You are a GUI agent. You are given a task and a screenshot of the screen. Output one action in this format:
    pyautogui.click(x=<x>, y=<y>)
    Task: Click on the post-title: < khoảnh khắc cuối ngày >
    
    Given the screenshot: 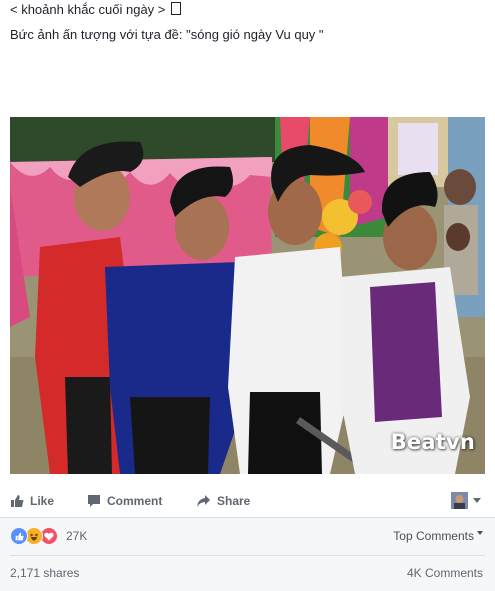 What is the action you would take?
    pyautogui.click(x=88, y=9)
    